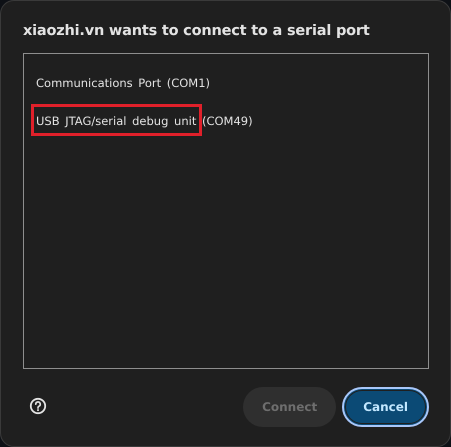 The height and width of the screenshot is (447, 451). What do you see at coordinates (385, 407) in the screenshot?
I see `cancel-button: Cancel` at bounding box center [385, 407].